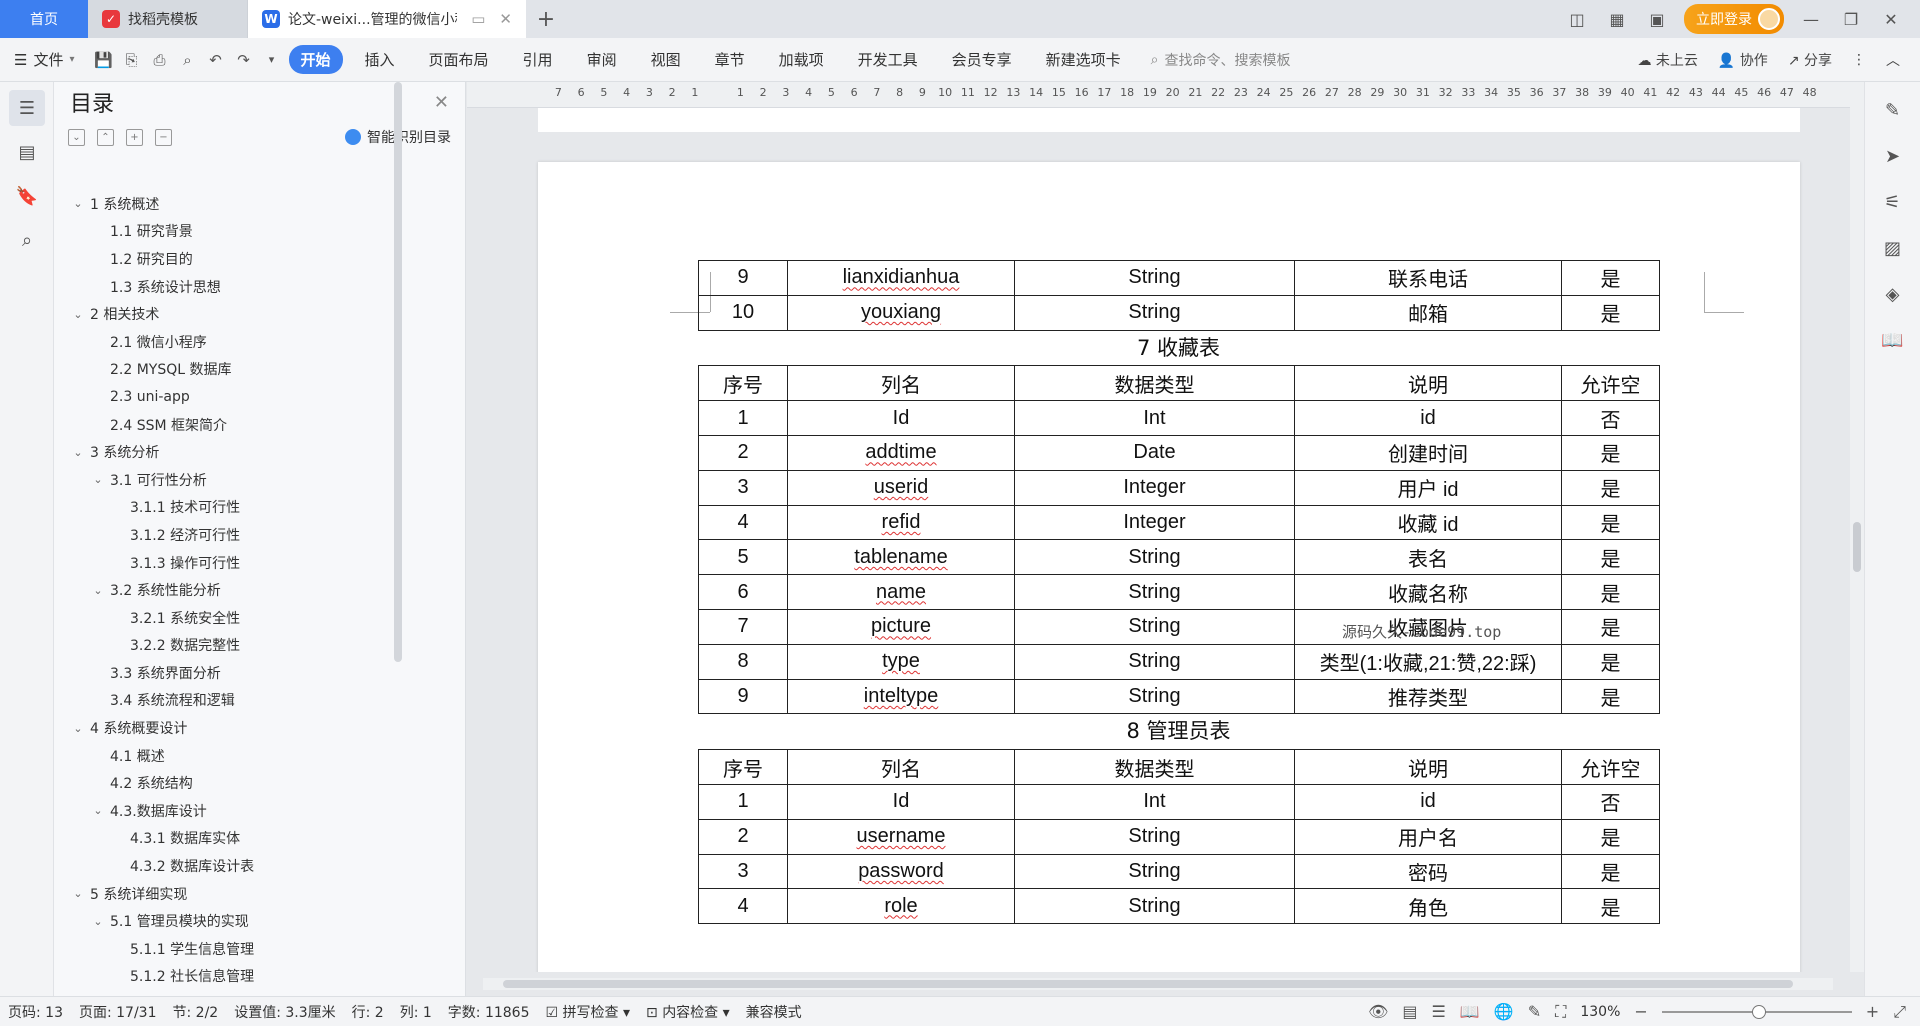 This screenshot has width=1920, height=1026. I want to click on toc-item: ⌄ 3.1 可行性分析, so click(250, 480).